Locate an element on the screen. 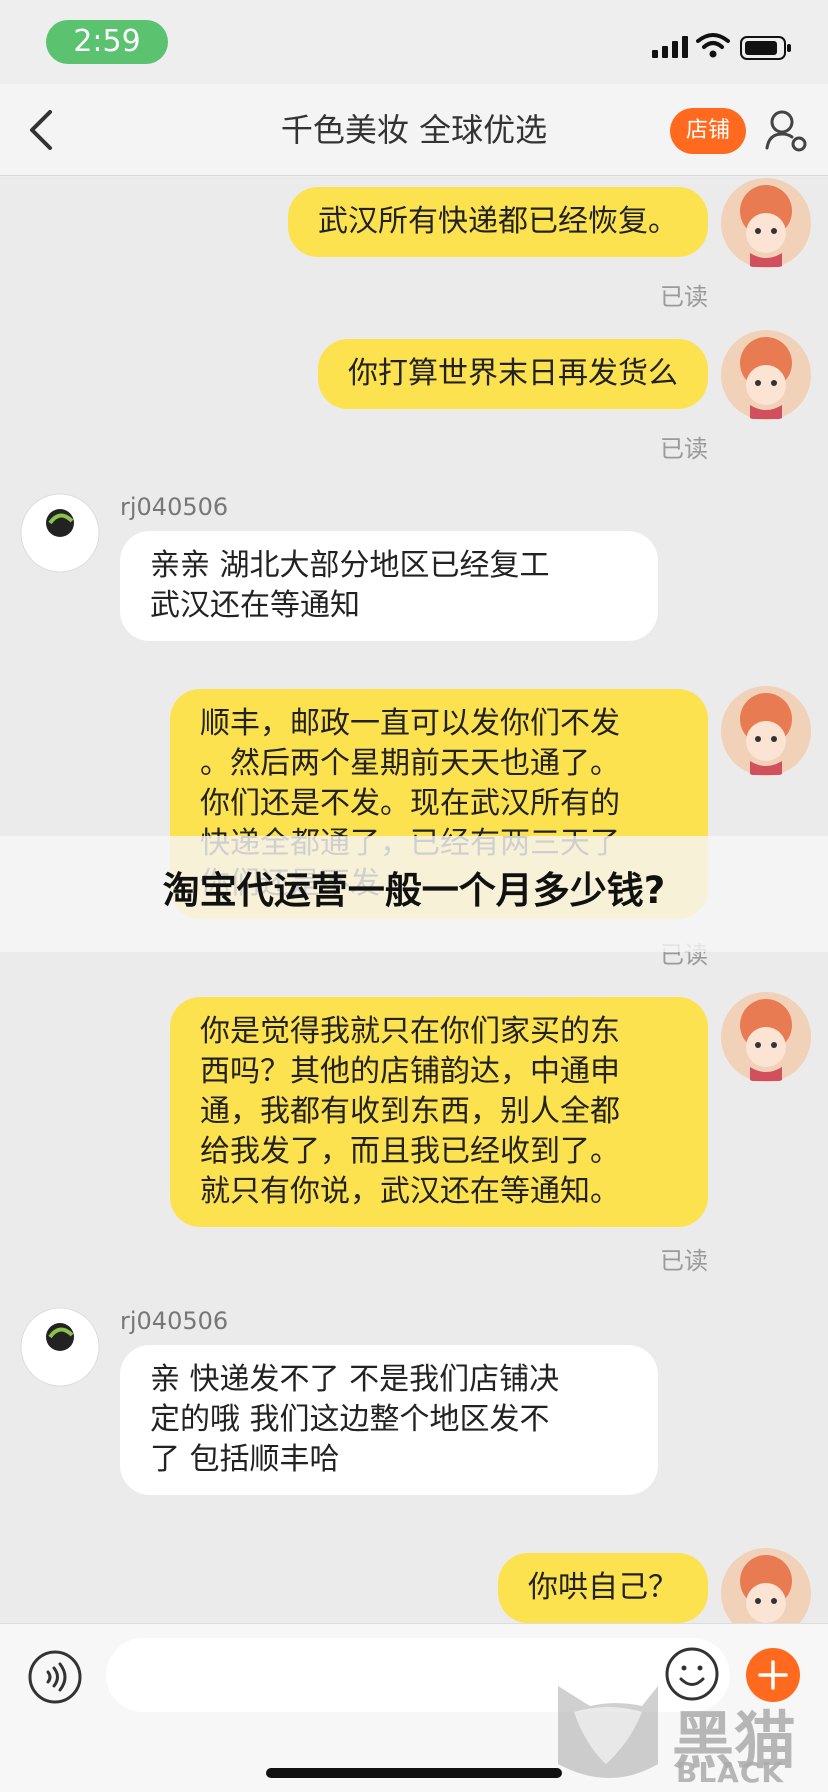  home-indicator is located at coordinates (414, 1773).